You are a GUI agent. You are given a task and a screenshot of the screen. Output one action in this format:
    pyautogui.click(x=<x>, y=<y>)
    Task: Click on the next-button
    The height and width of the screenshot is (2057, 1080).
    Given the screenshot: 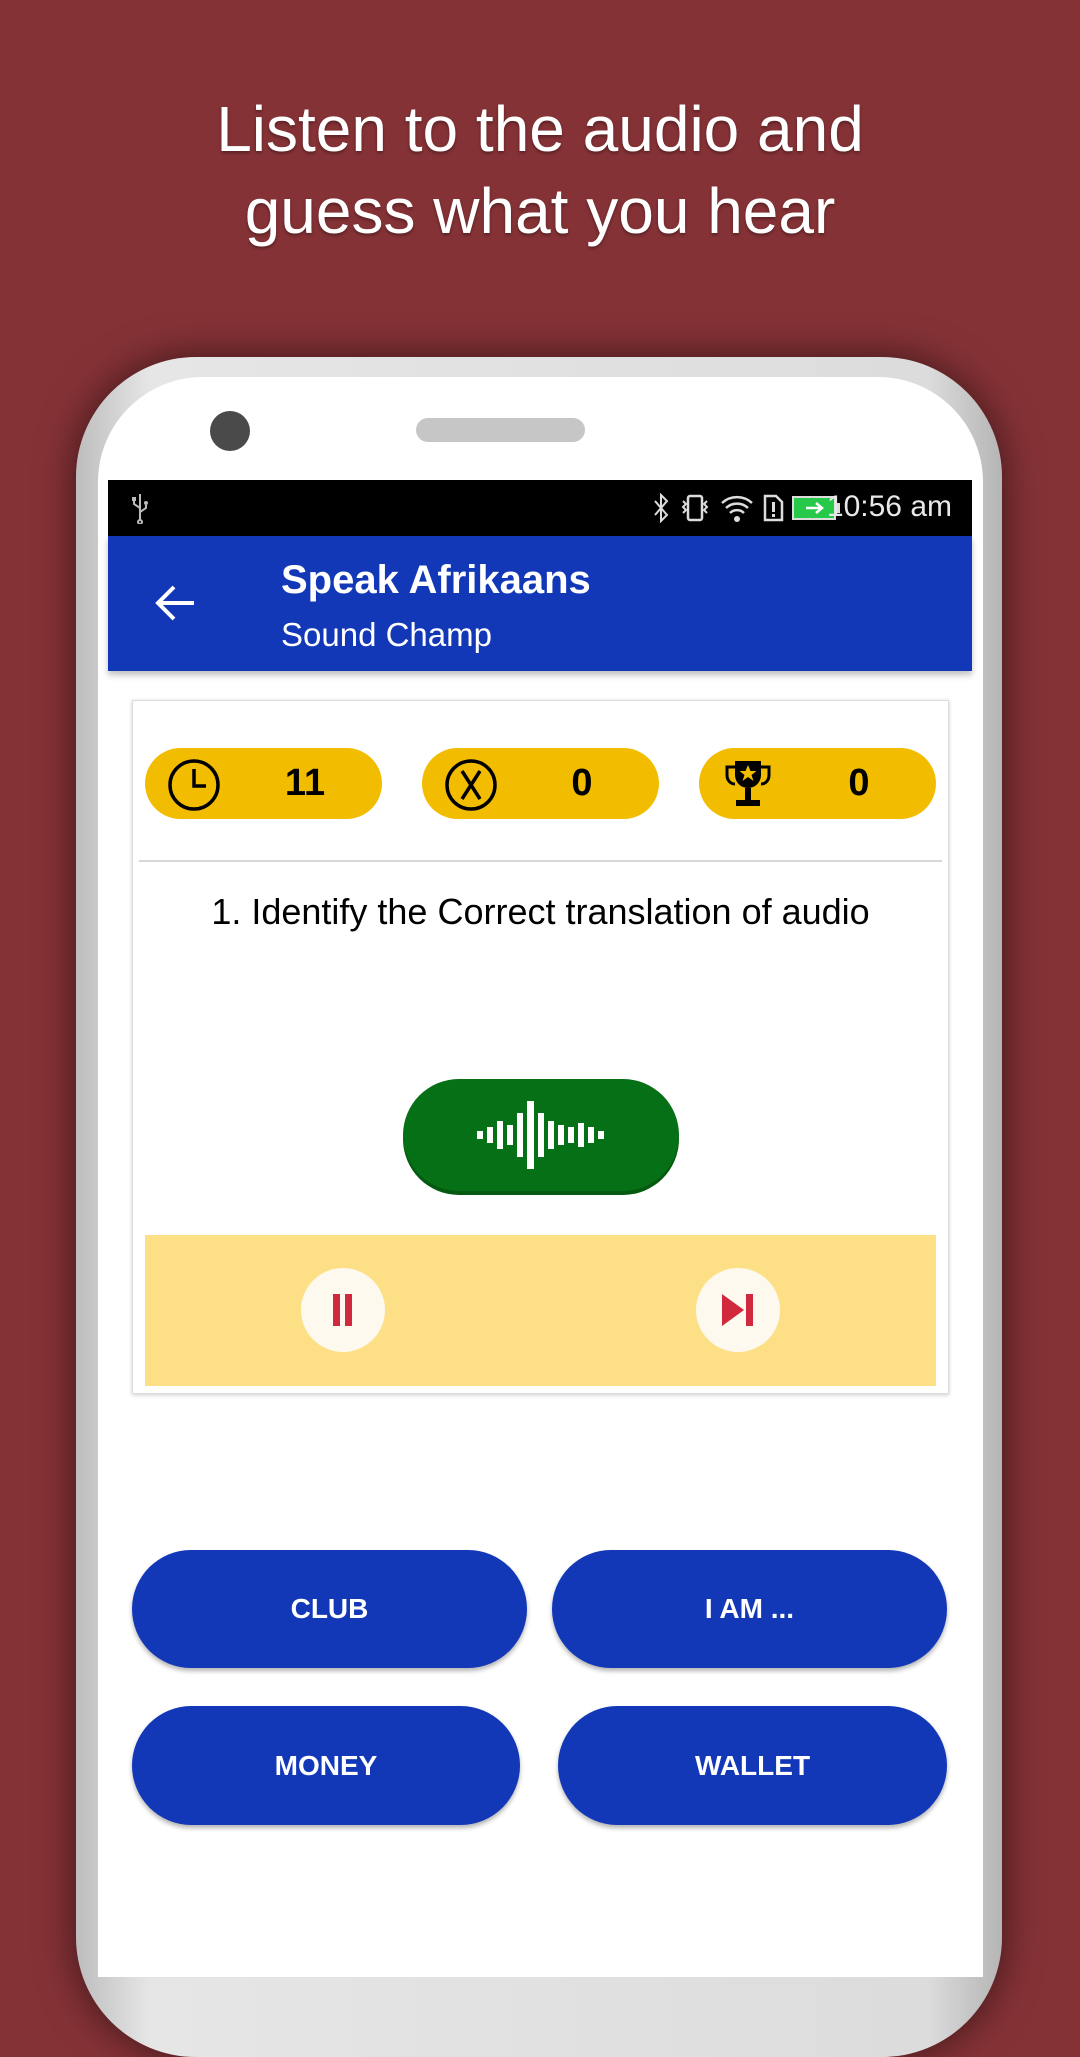 What is the action you would take?
    pyautogui.click(x=738, y=1310)
    